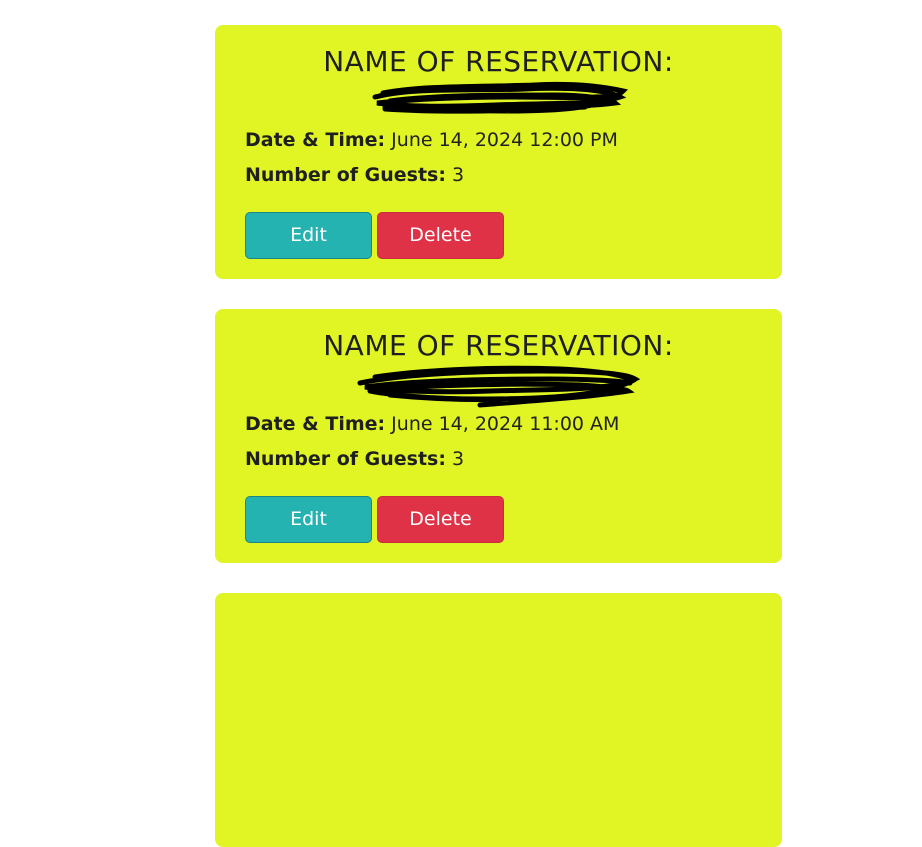  I want to click on date-time-value: June 14, 2024 12:00 PM, so click(504, 140).